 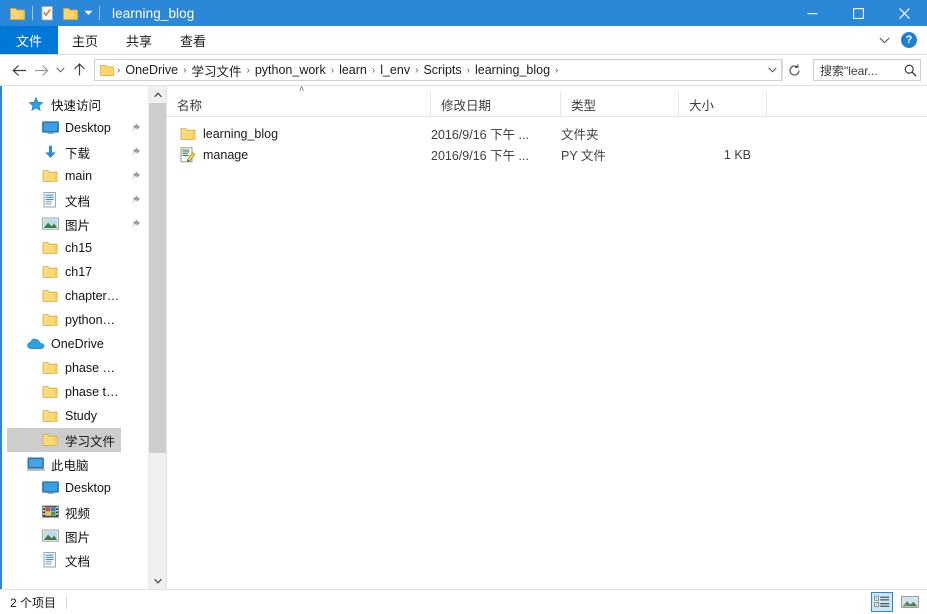 What do you see at coordinates (64, 272) in the screenshot?
I see `sidebar-item-ch17: ch17` at bounding box center [64, 272].